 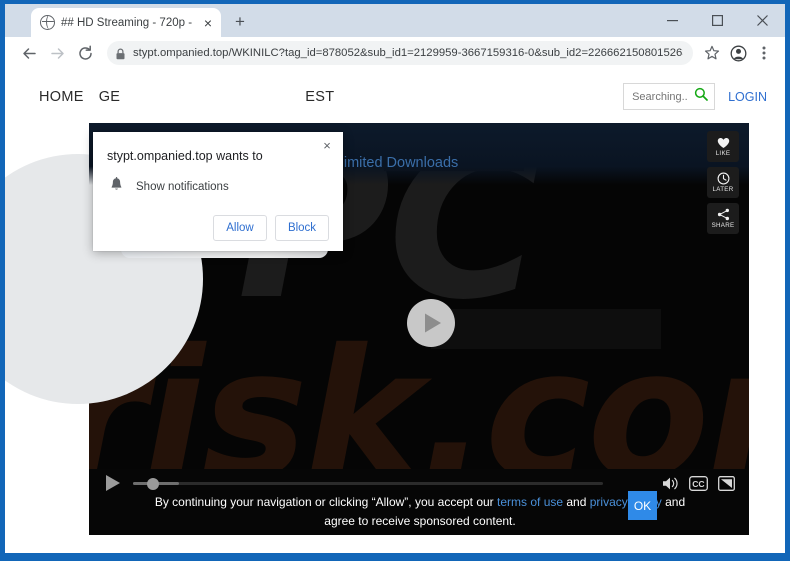 What do you see at coordinates (85, 53) in the screenshot?
I see `reload-icon` at bounding box center [85, 53].